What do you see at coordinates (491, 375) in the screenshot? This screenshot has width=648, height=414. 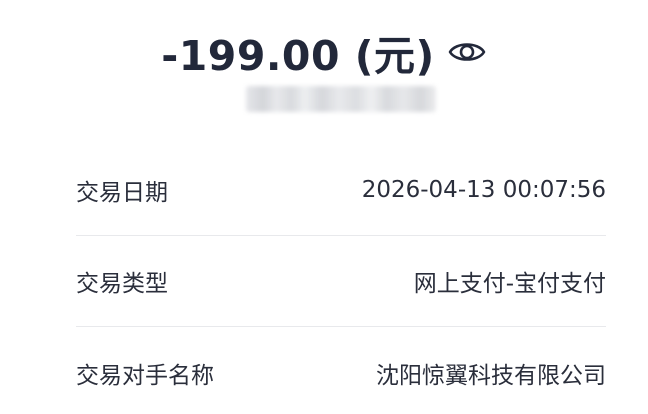 I see `detail-value: 沈阳惊翼科技有限公司` at bounding box center [491, 375].